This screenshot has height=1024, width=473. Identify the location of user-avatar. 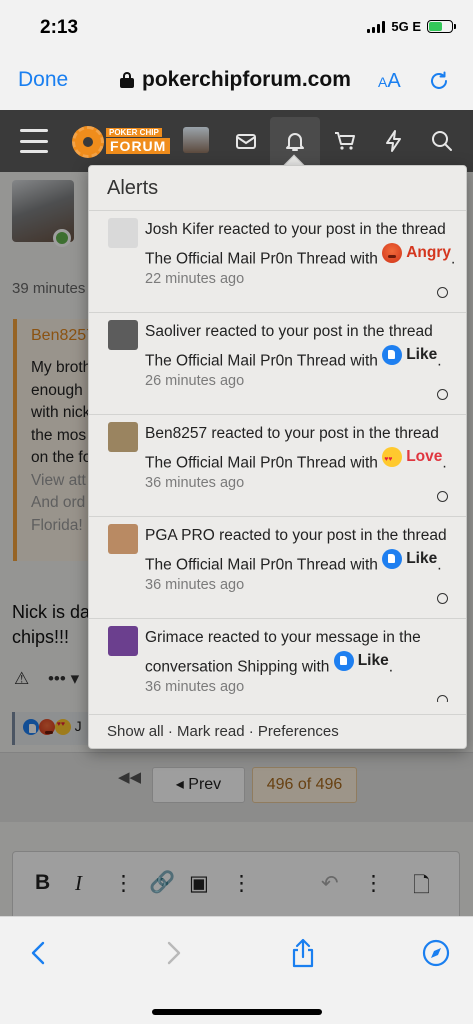
(196, 140).